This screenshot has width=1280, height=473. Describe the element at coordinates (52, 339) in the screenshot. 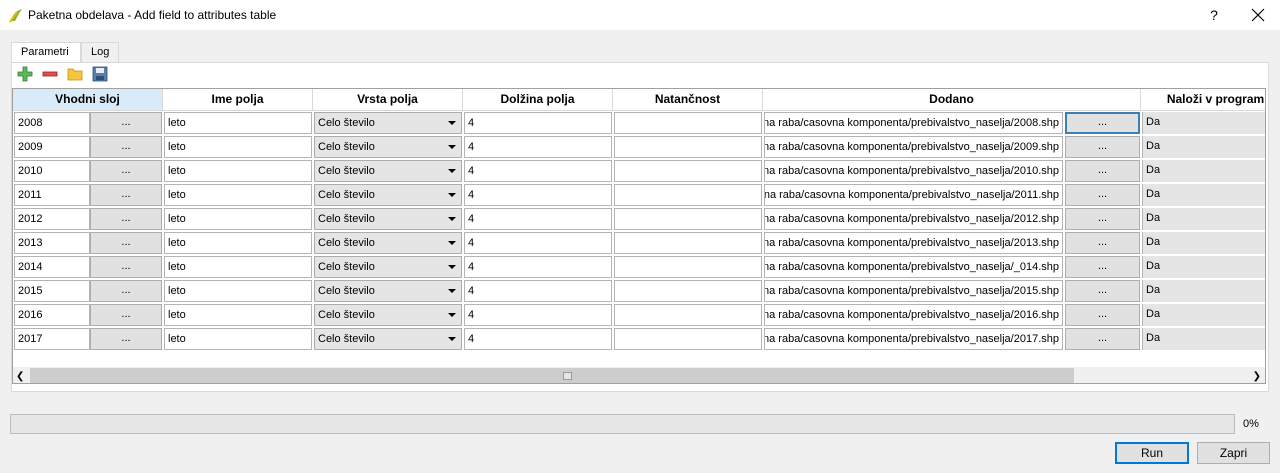

I see `input-layer-field: 2017` at that location.